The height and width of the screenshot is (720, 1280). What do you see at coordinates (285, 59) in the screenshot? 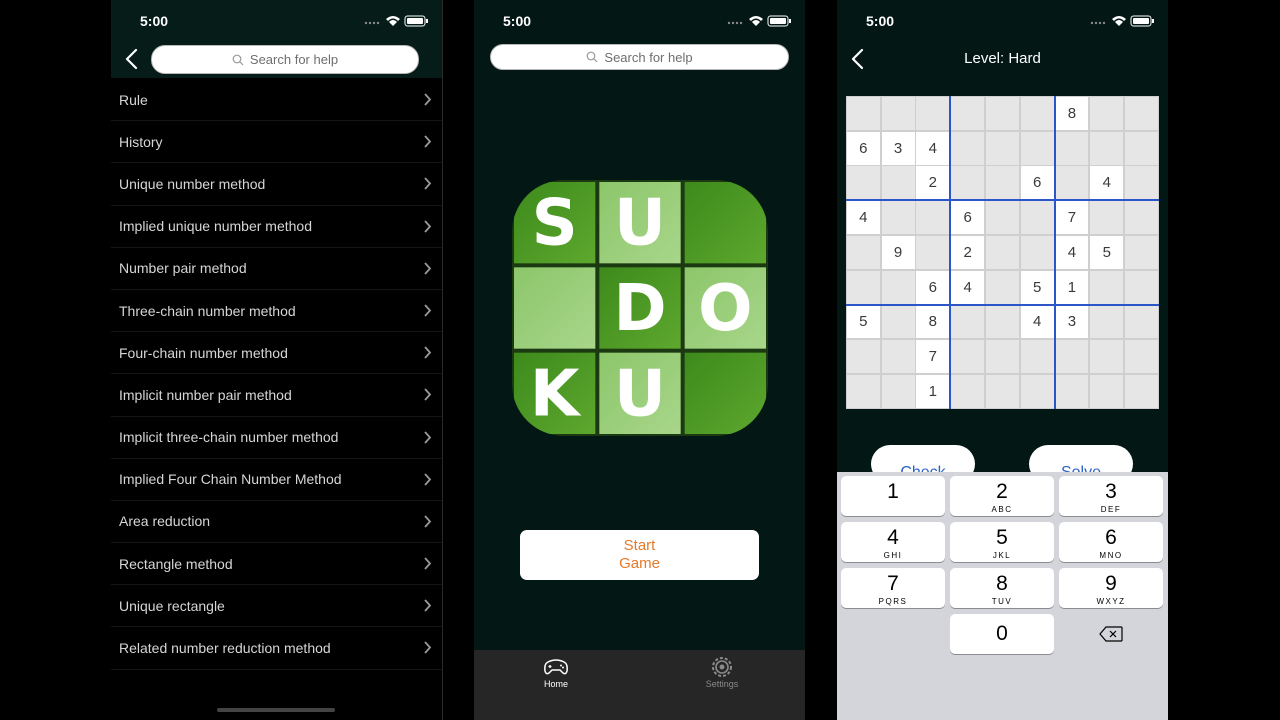
I see `help-search-bar: Search for help` at bounding box center [285, 59].